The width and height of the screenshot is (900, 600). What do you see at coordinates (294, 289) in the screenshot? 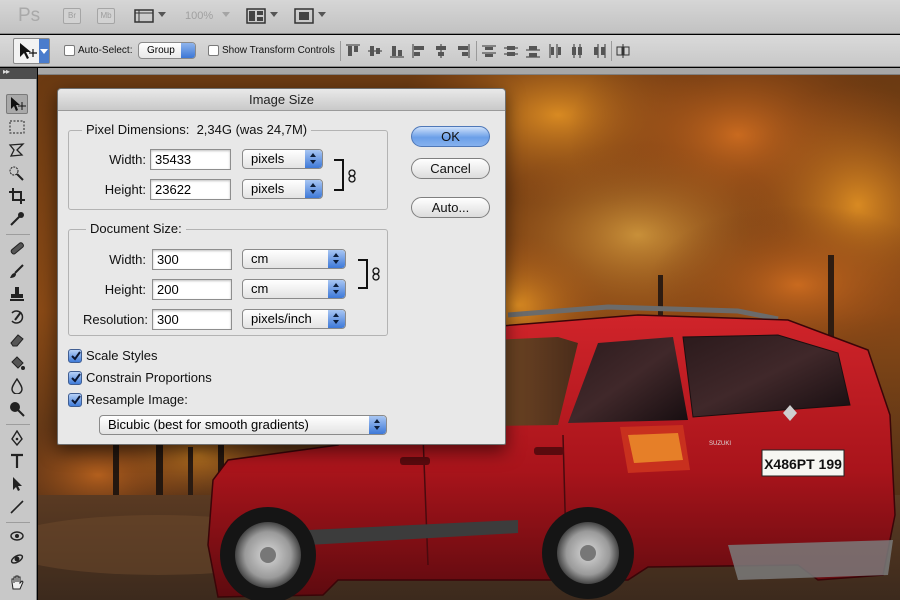
I see `doc-height-unit-select: cm` at bounding box center [294, 289].